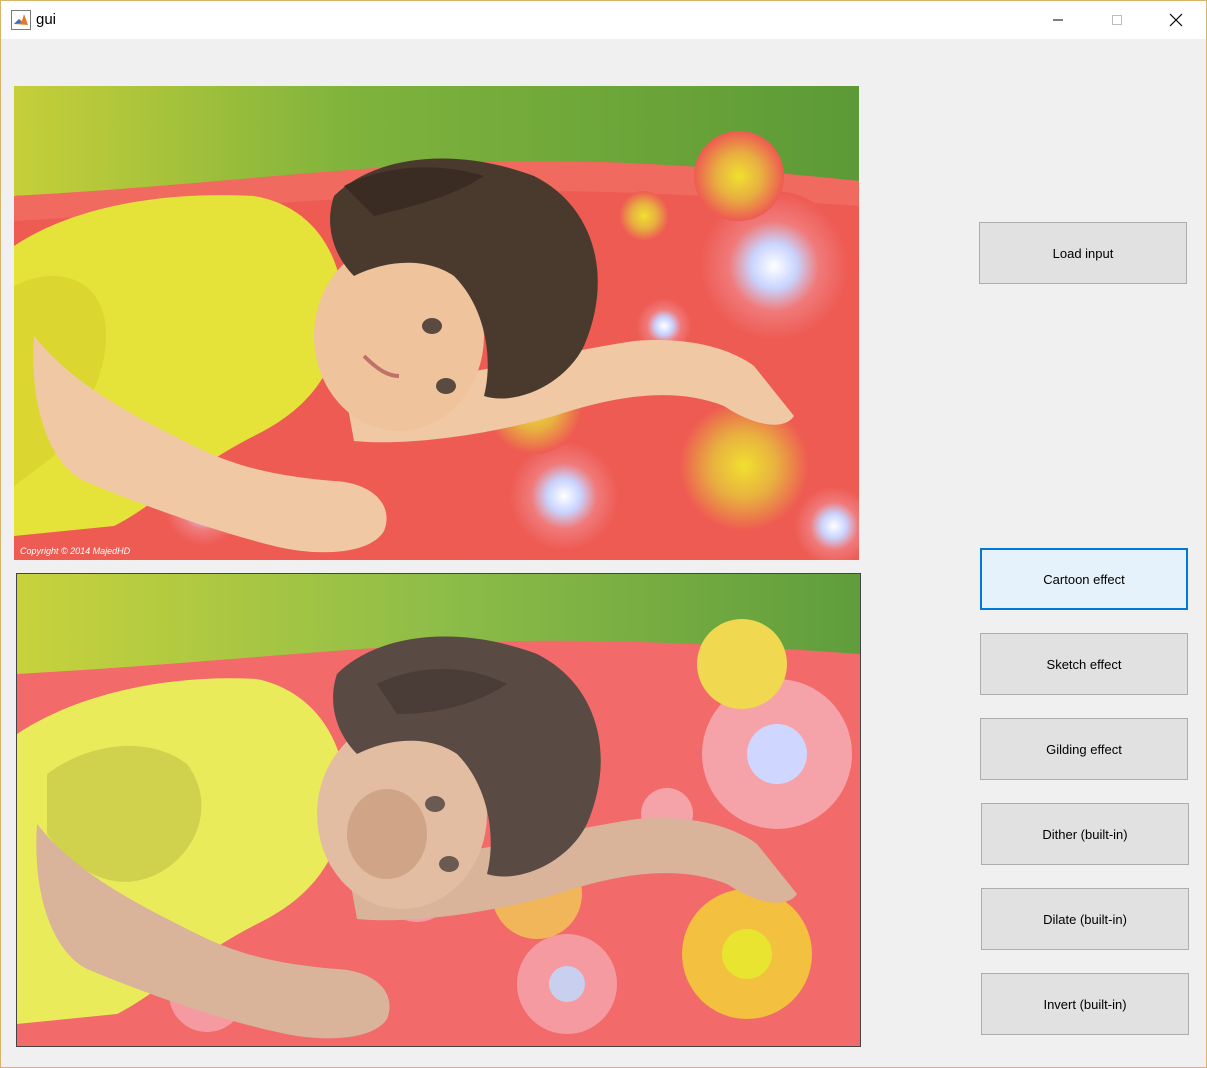 The width and height of the screenshot is (1207, 1068). I want to click on cartoon-effect-button: Cartoon effect, so click(1084, 579).